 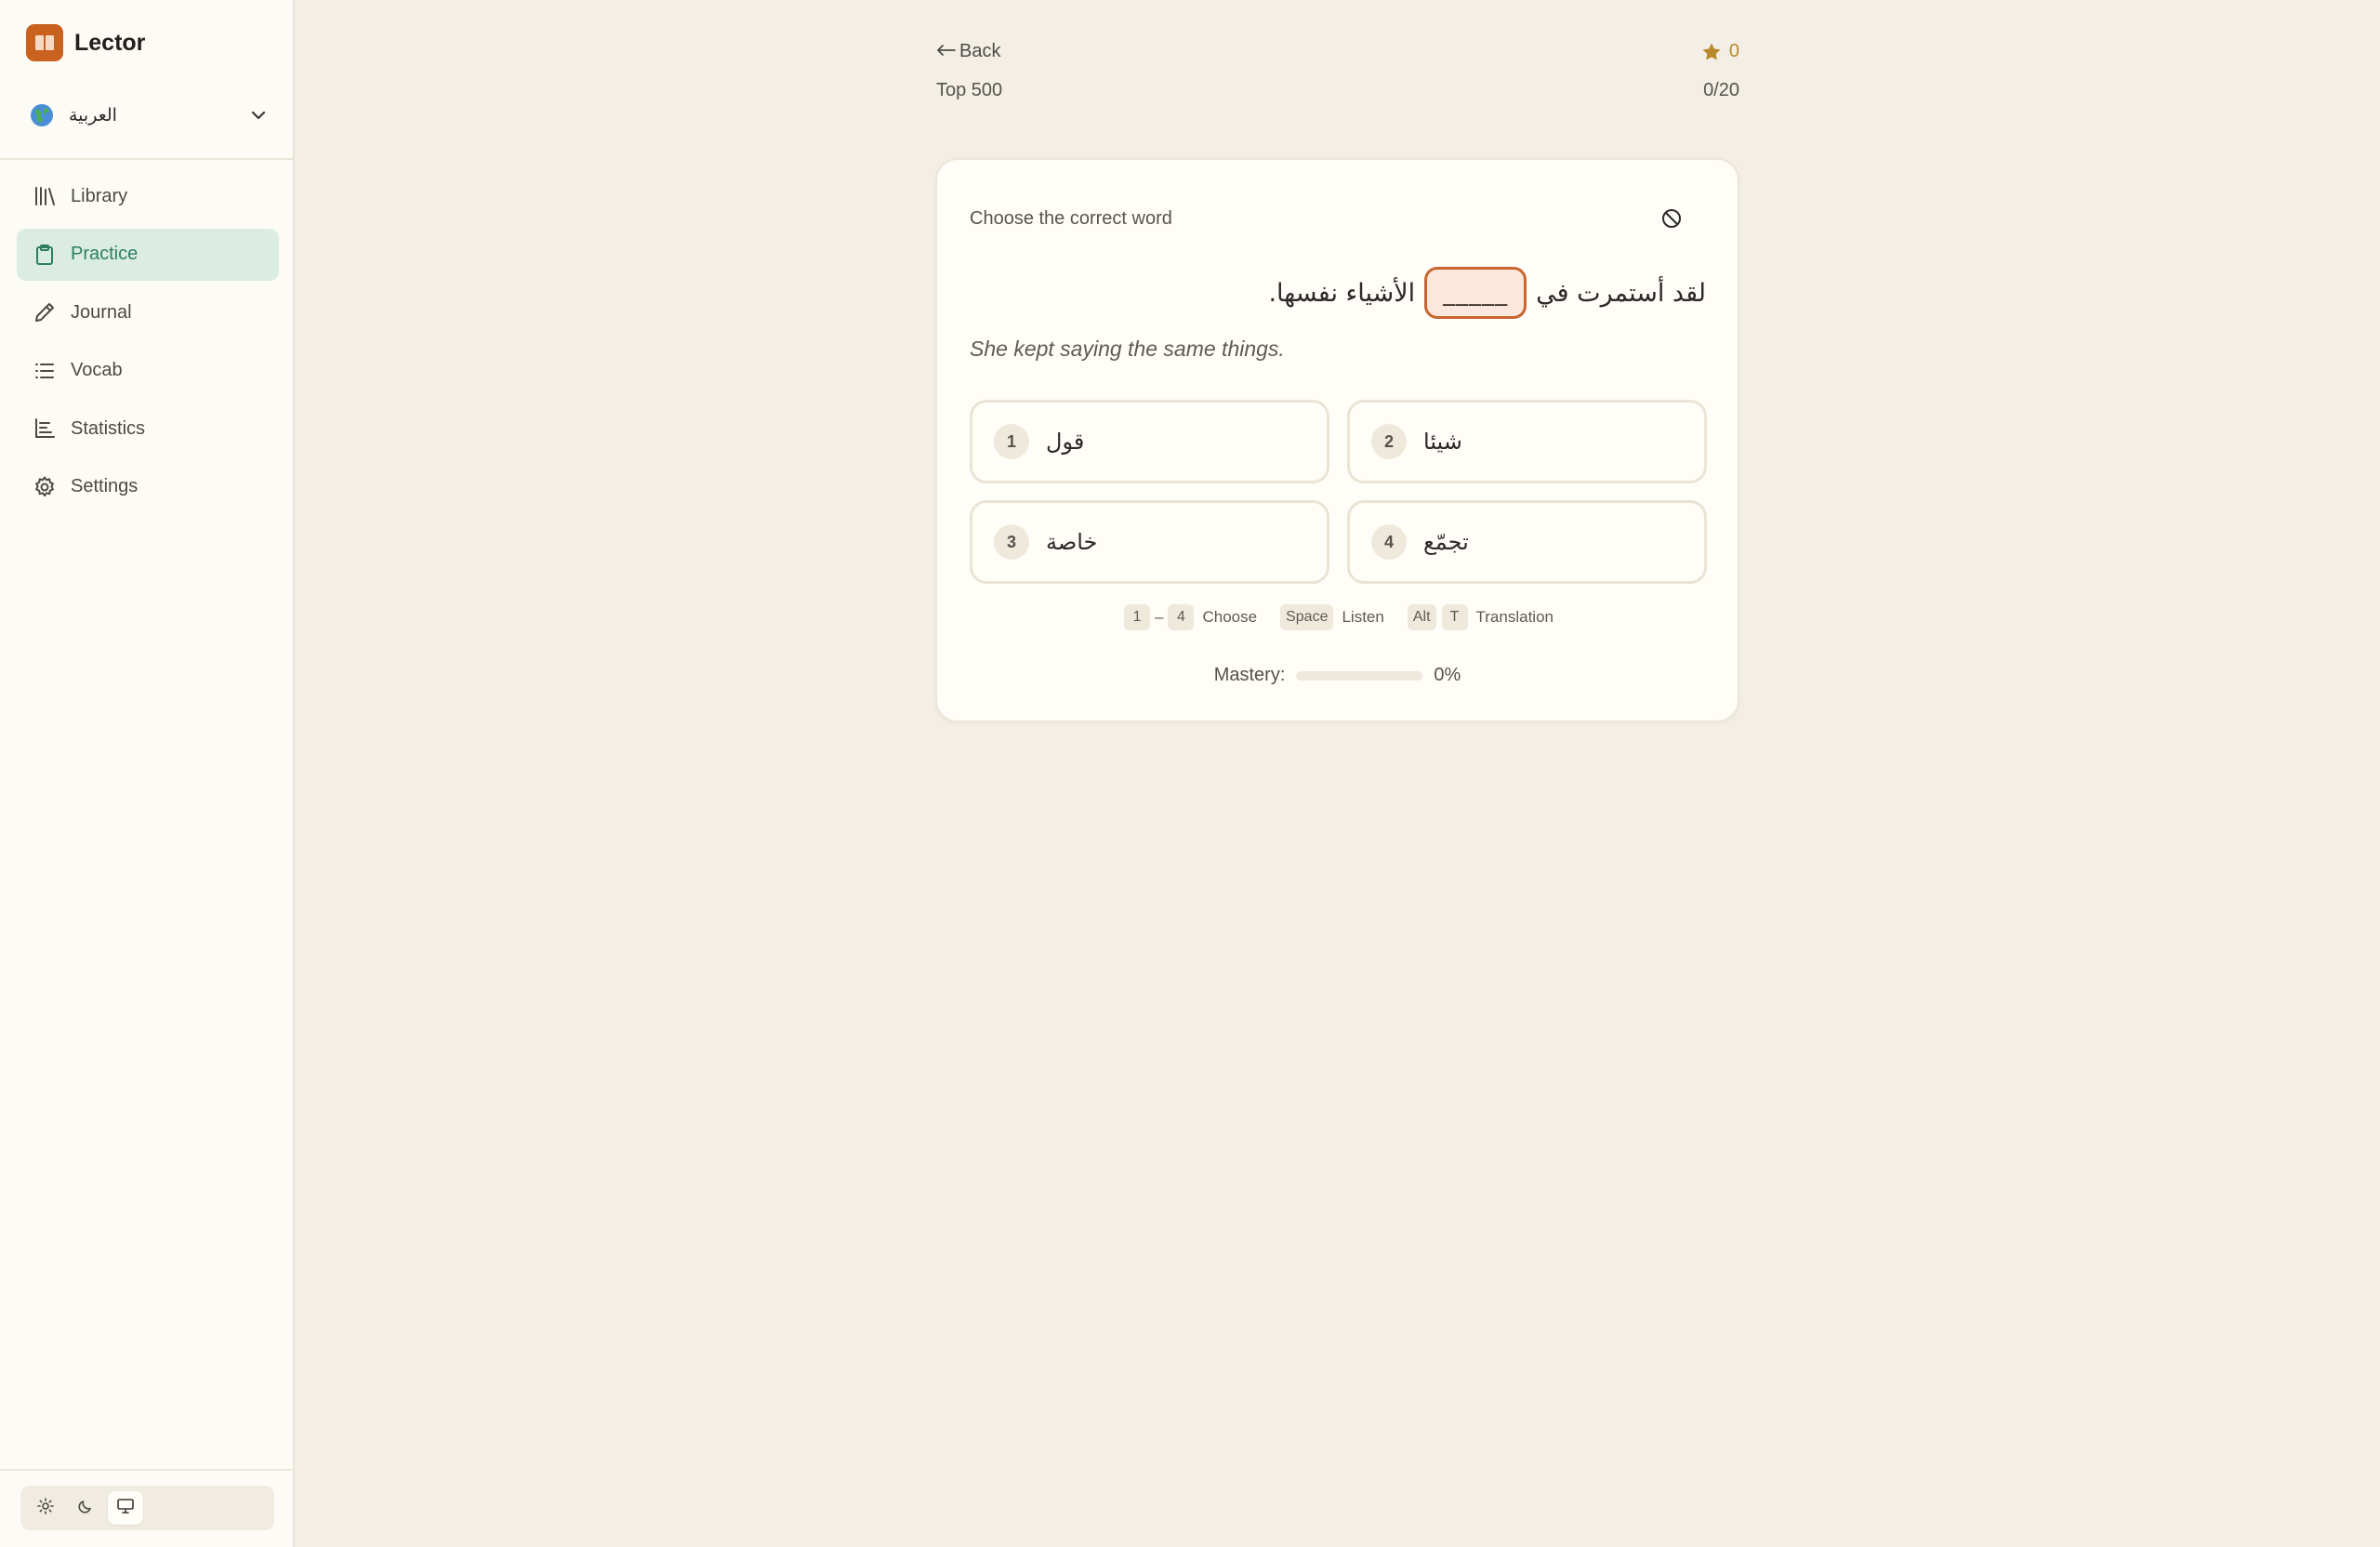 I want to click on kbd-t: T, so click(x=1454, y=617).